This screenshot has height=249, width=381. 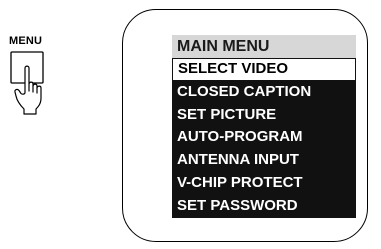 What do you see at coordinates (25, 83) in the screenshot?
I see `menu-button` at bounding box center [25, 83].